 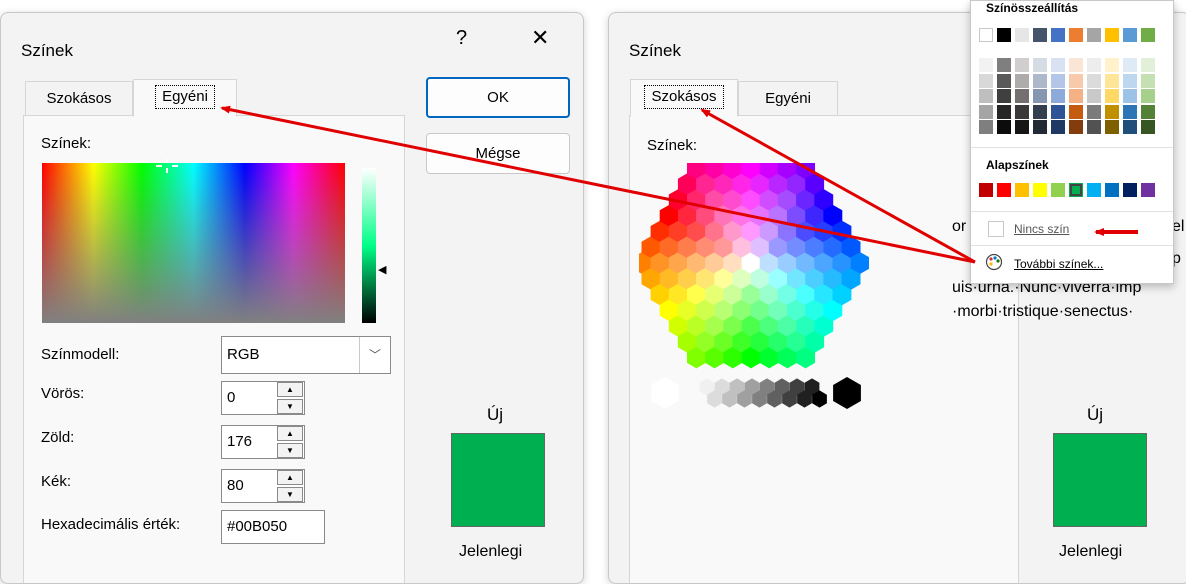 I want to click on annotation-arrow, so click(x=838, y=186).